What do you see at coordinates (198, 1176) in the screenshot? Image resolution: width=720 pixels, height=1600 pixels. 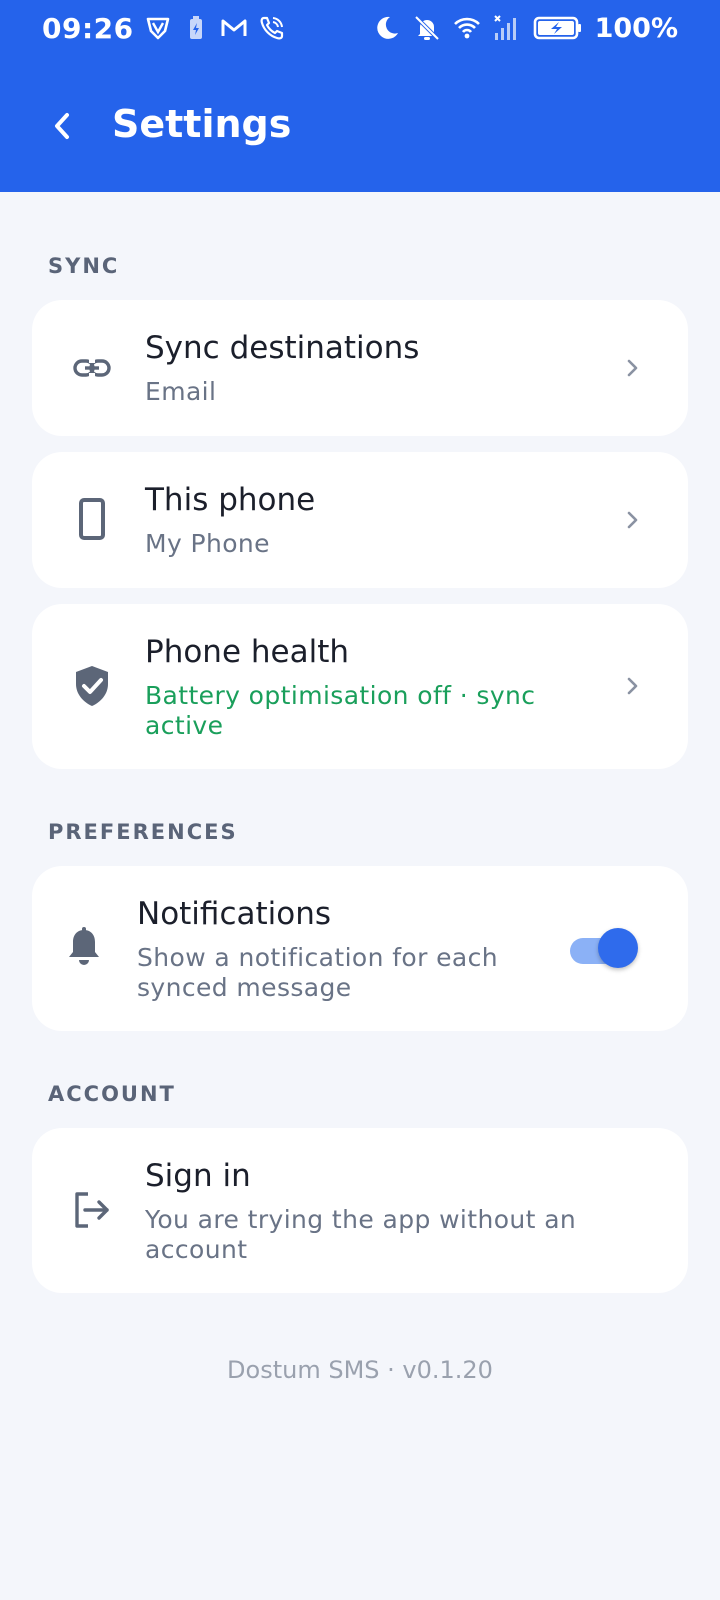 I see `item-title: Sign in` at bounding box center [198, 1176].